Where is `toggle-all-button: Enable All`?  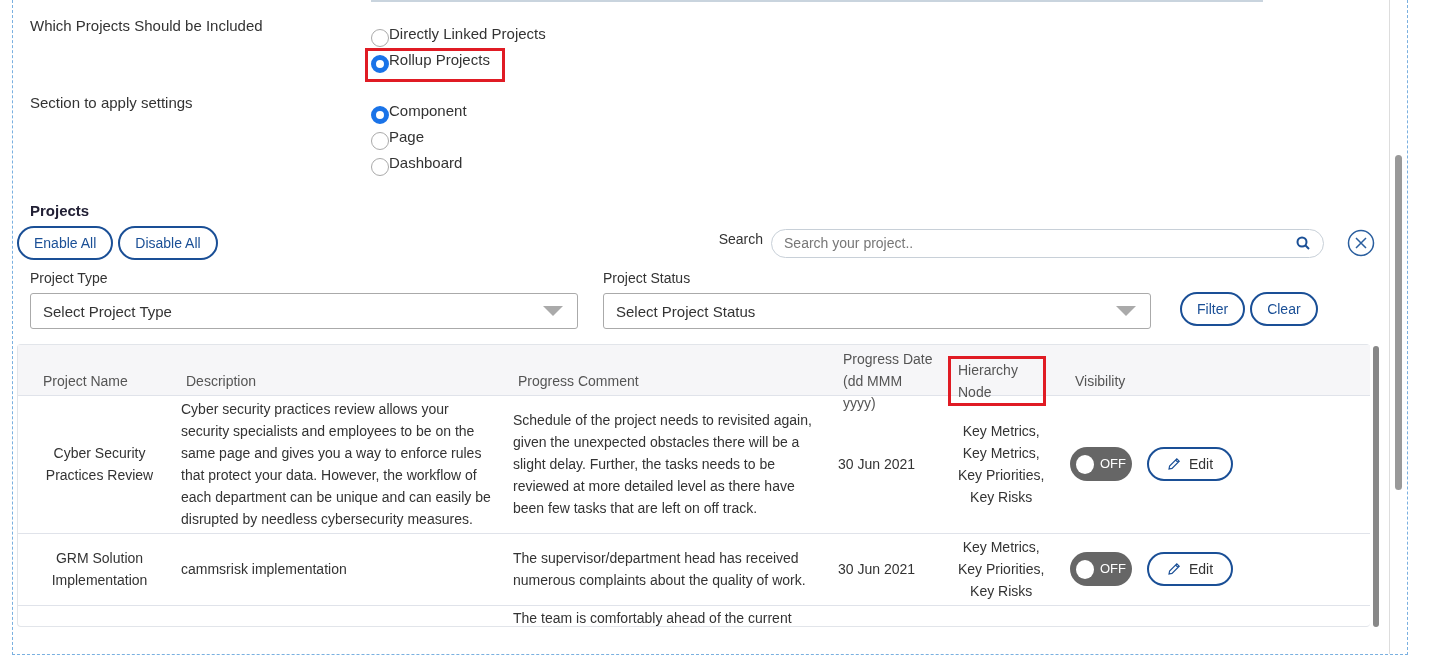
toggle-all-button: Enable All is located at coordinates (65, 243).